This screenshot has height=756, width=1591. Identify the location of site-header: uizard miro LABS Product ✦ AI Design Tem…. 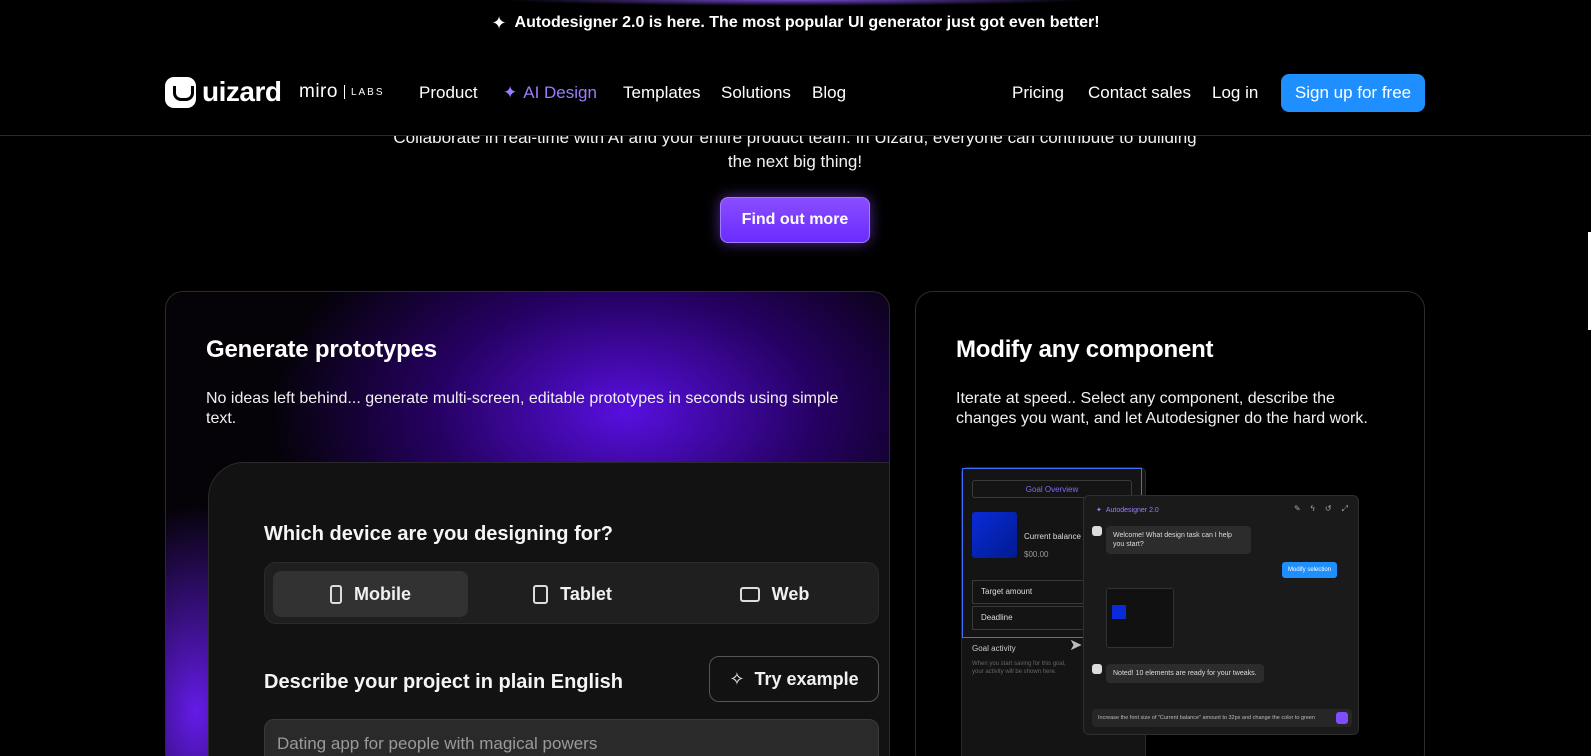
(795, 91).